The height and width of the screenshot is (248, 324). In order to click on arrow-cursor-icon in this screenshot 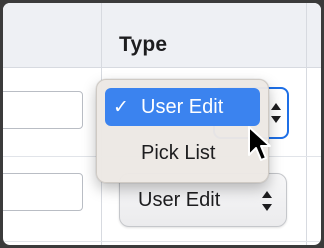, I will do `click(259, 143)`.